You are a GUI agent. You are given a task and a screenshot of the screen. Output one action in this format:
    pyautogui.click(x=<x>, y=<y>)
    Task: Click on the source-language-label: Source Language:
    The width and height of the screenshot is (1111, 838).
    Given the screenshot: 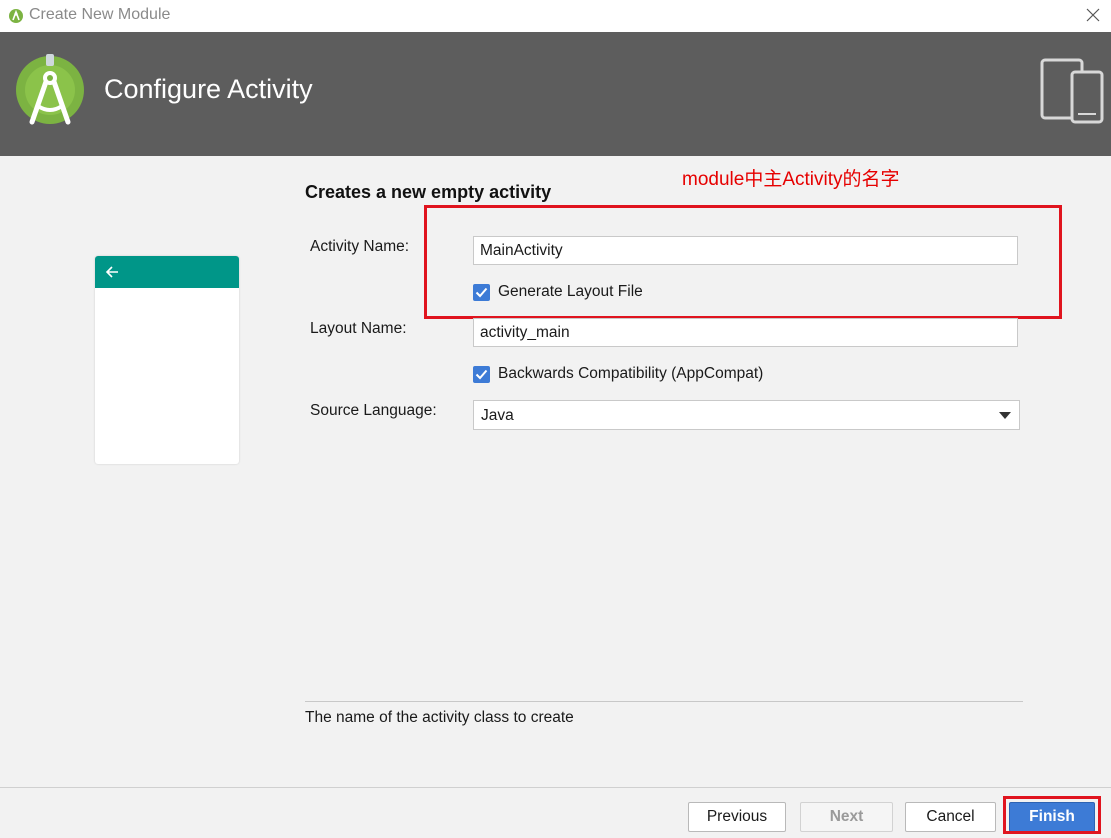 What is the action you would take?
    pyautogui.click(x=373, y=410)
    